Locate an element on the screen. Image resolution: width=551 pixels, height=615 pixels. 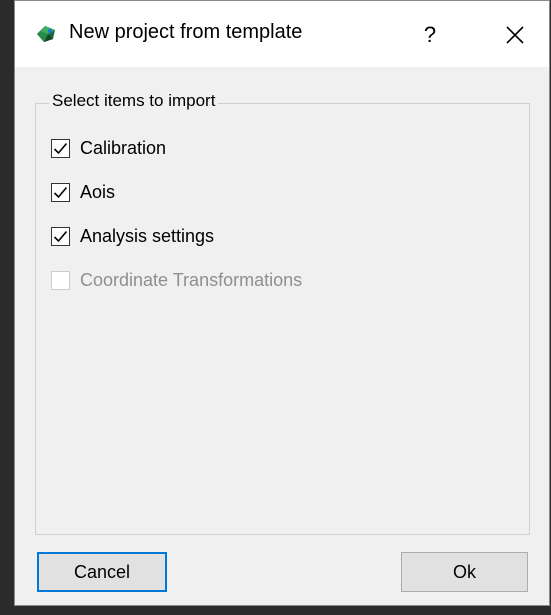
close-button is located at coordinates (515, 35).